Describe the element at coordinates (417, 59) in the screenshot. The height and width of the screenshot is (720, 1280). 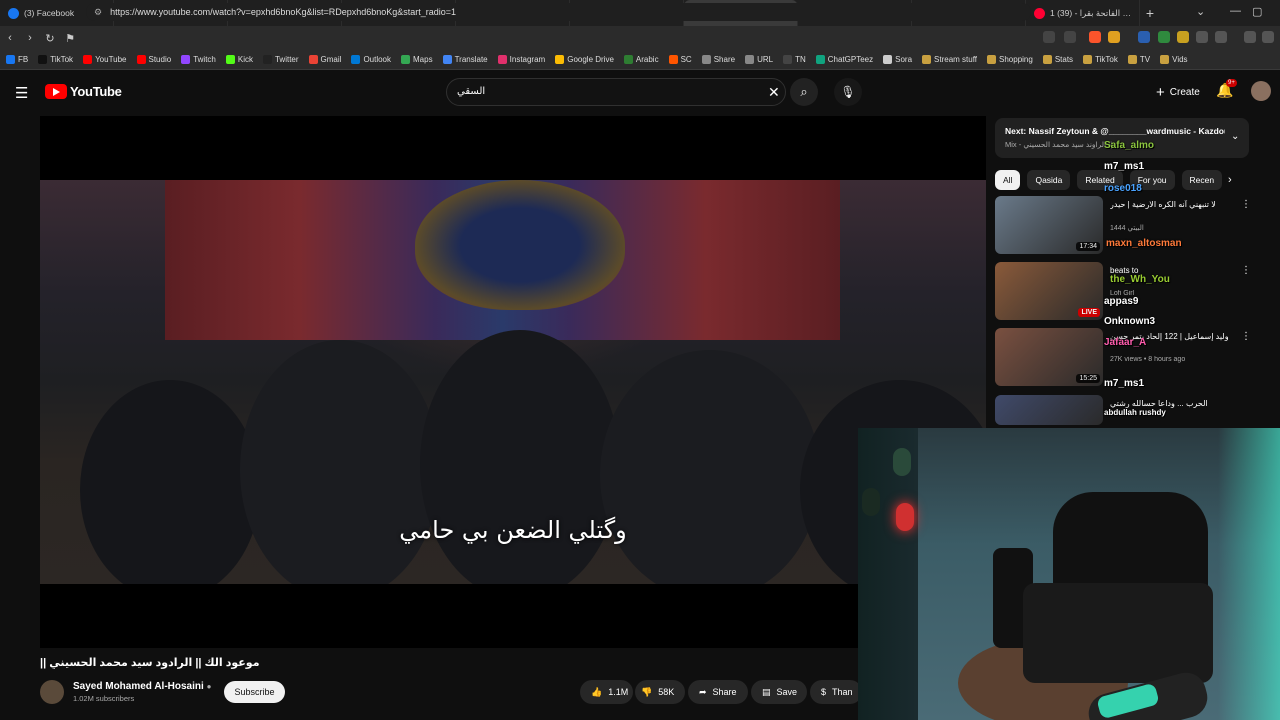
I see `bookmark-item: Maps` at that location.